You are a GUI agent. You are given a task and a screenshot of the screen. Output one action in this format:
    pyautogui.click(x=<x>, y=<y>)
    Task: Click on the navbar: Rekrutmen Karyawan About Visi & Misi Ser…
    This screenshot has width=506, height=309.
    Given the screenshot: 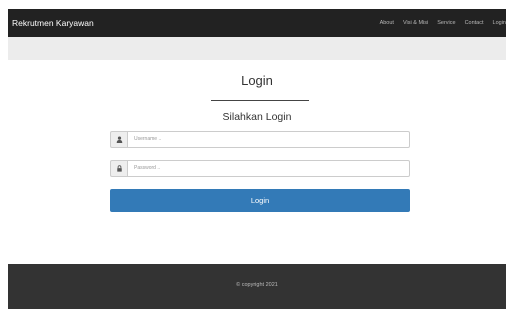 What is the action you would take?
    pyautogui.click(x=257, y=23)
    